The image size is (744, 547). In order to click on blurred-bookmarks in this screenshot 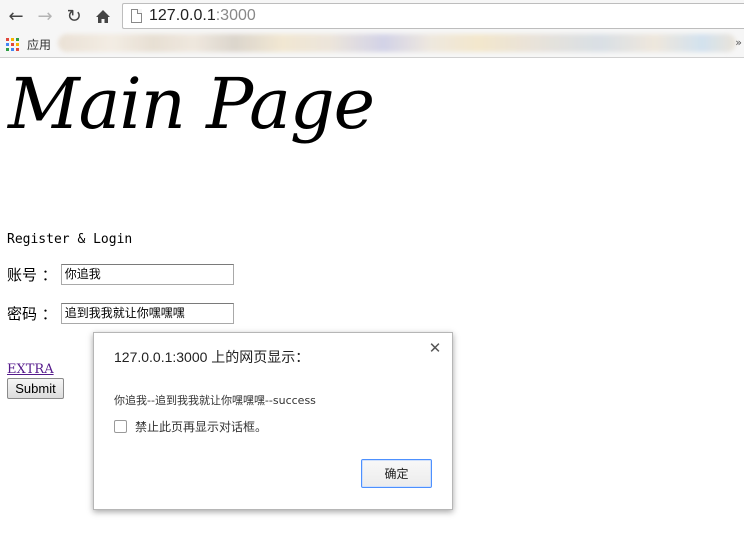, I will do `click(397, 43)`.